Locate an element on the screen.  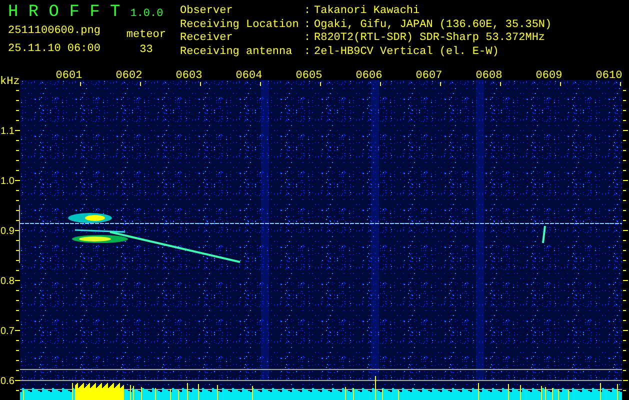
time-label: 0609 is located at coordinates (549, 76).